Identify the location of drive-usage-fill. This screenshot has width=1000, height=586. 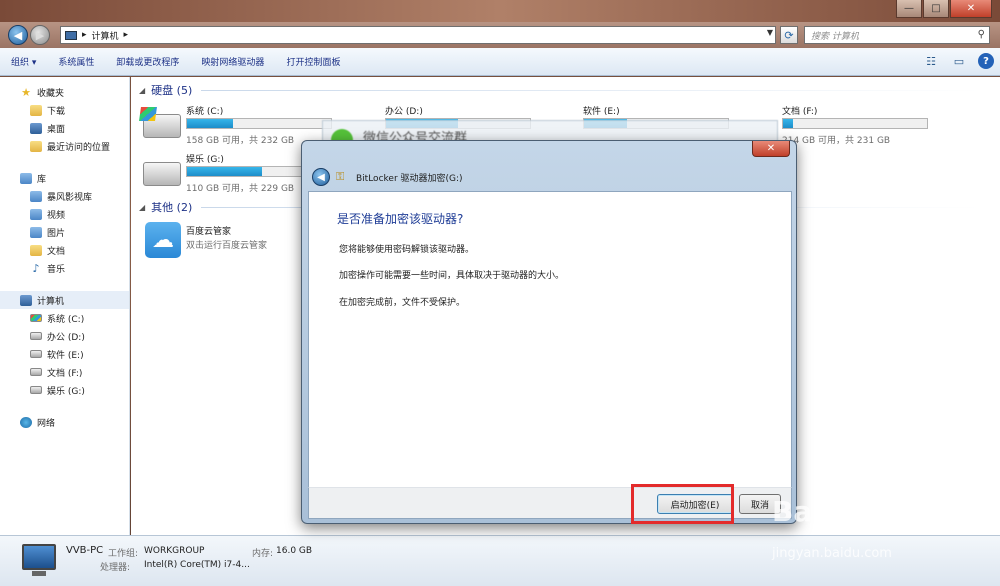
(224, 171).